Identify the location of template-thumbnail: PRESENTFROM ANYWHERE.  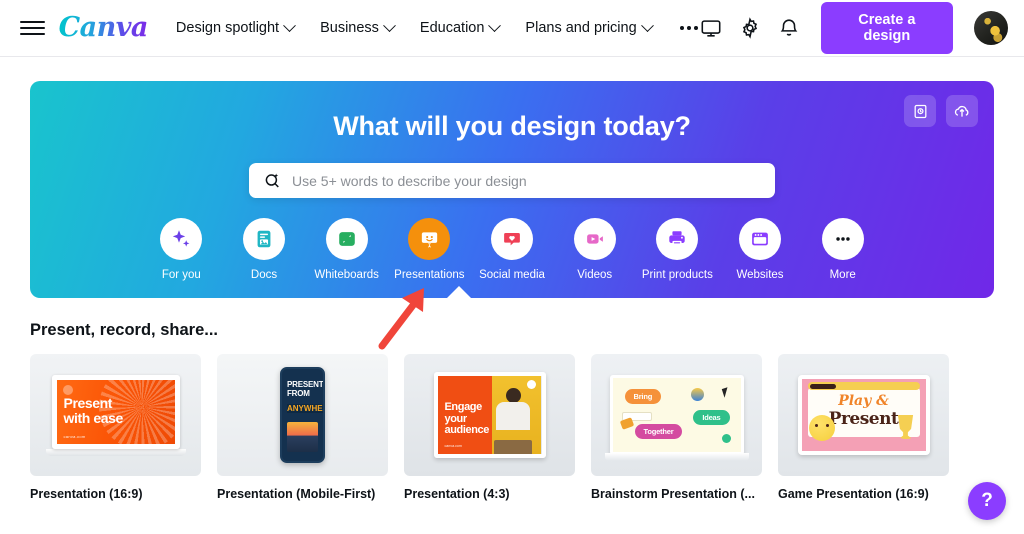
(302, 415).